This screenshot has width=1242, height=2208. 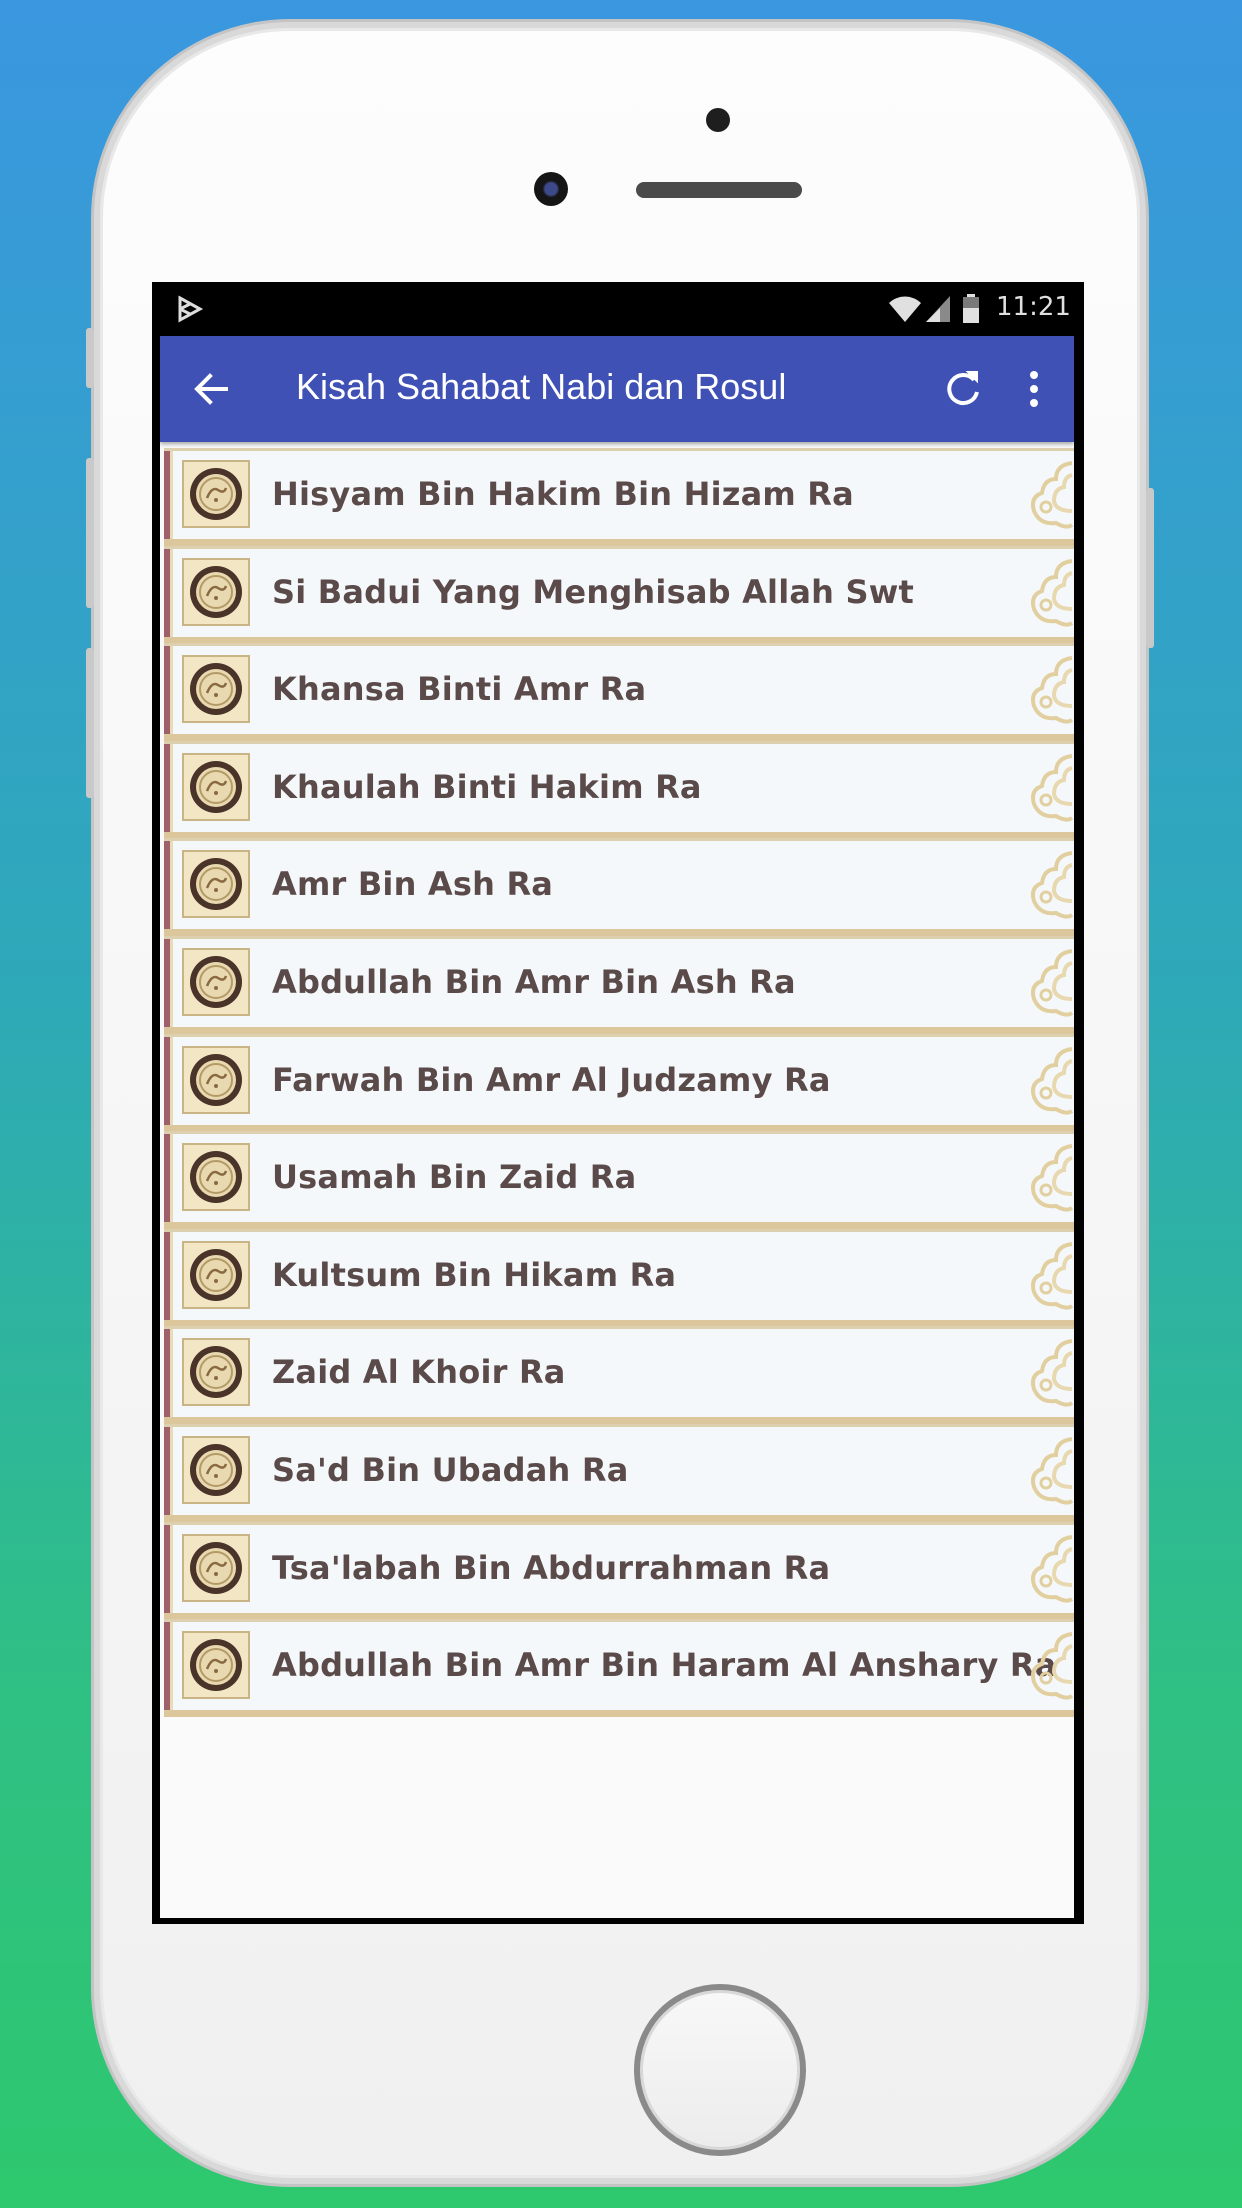 I want to click on list-item: Abdullah Bin Amr Bin Ash Ra, so click(x=619, y=985).